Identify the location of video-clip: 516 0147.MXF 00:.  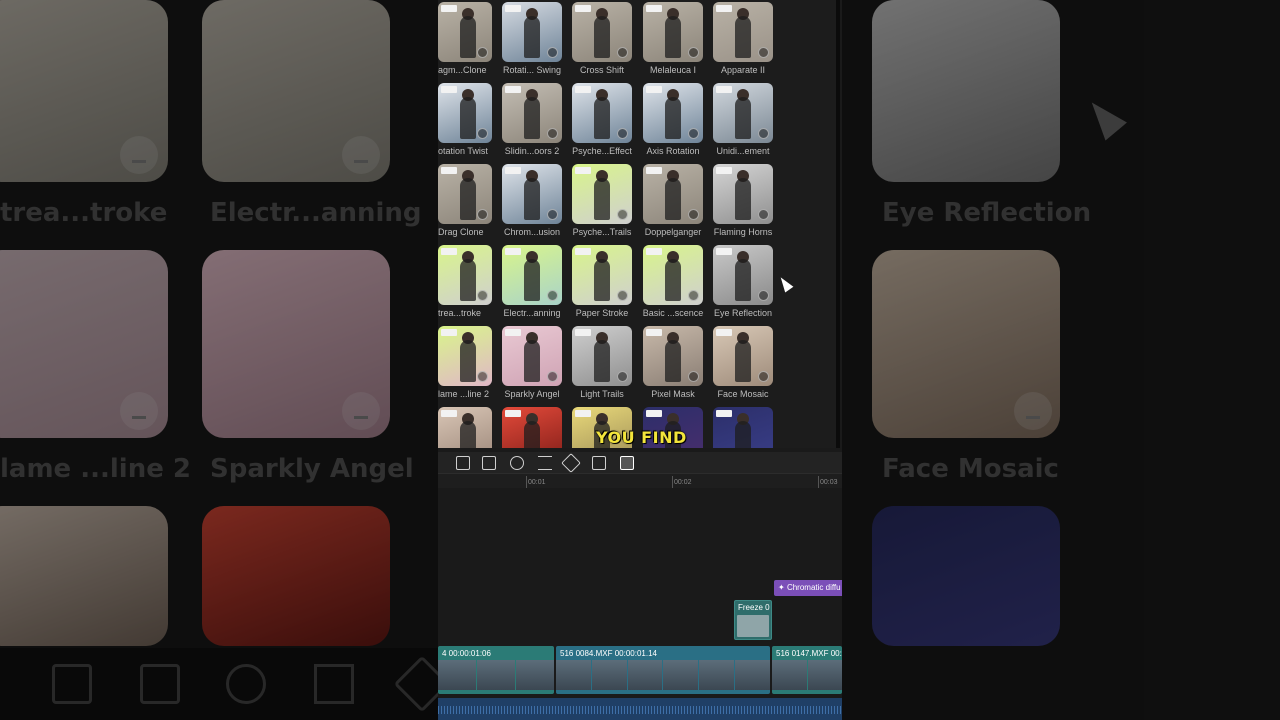
(807, 670).